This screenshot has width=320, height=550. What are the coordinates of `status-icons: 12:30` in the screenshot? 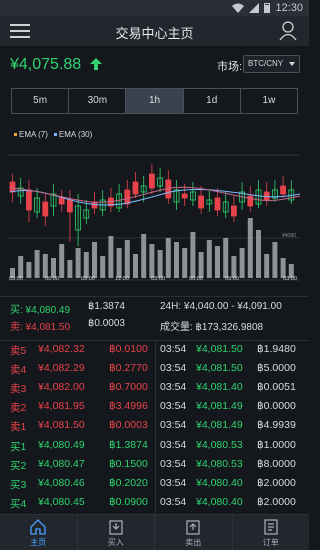 It's located at (267, 8).